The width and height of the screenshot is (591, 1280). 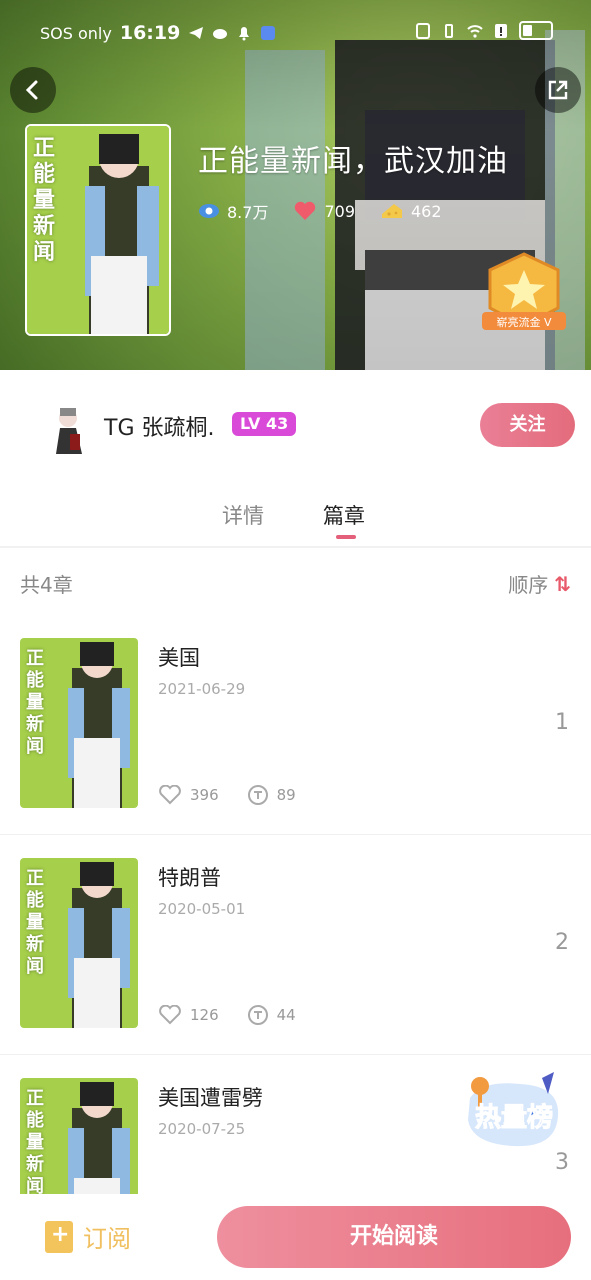 What do you see at coordinates (562, 583) in the screenshot?
I see `sort-icon: ⇅` at bounding box center [562, 583].